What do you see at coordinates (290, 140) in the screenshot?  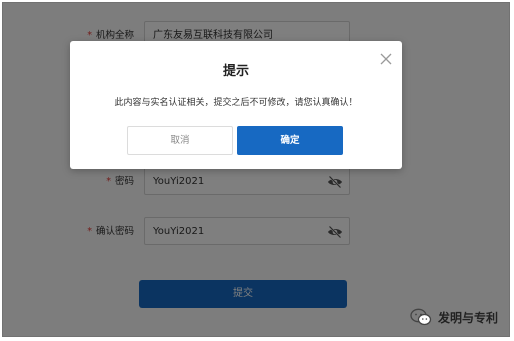 I see `confirm-button: 确定` at bounding box center [290, 140].